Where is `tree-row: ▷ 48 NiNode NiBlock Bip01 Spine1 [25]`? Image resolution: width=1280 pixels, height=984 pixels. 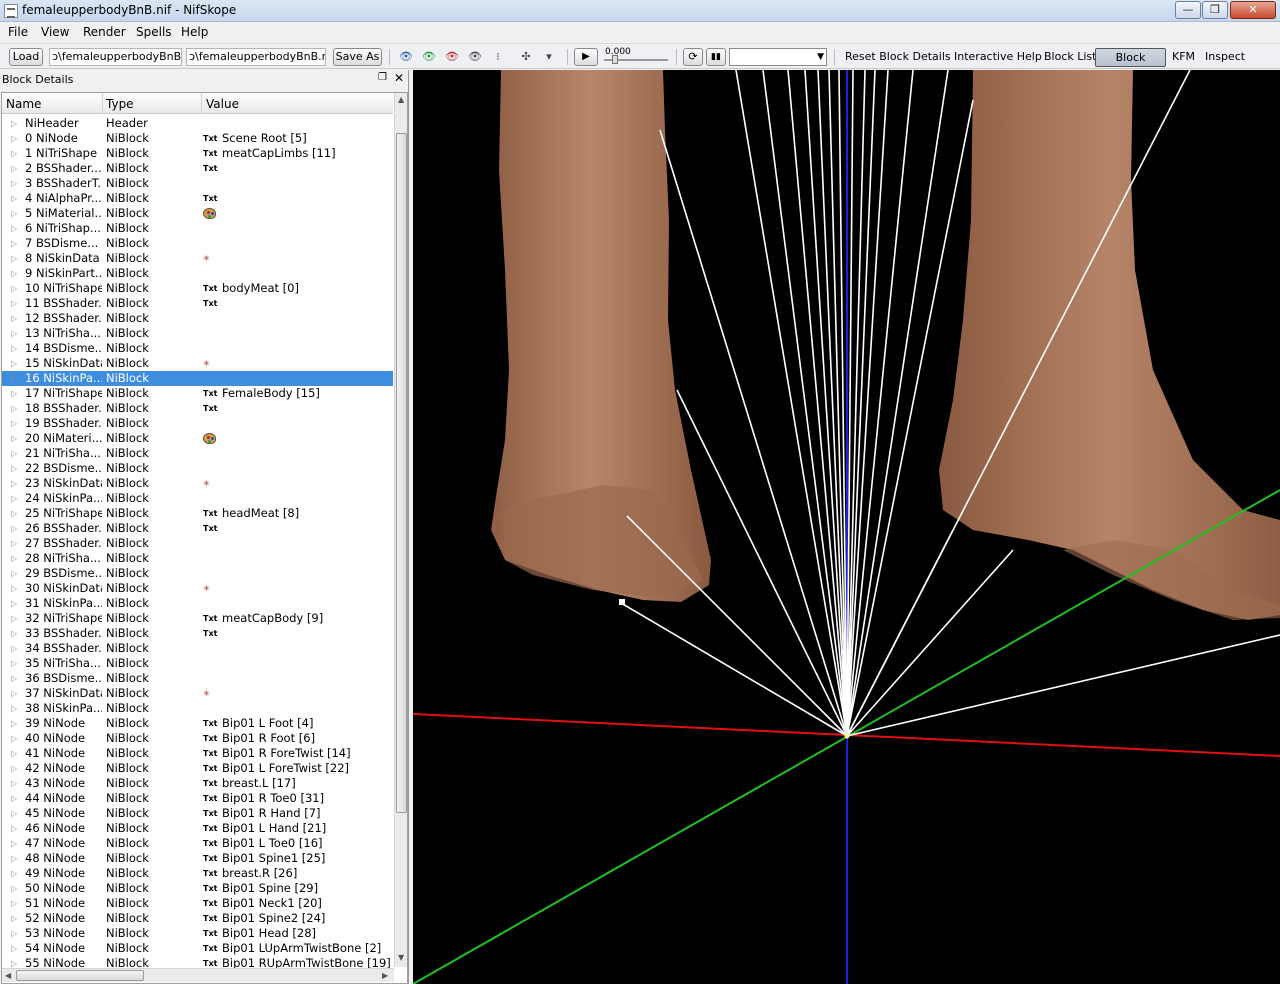
tree-row: ▷ 48 NiNode NiBlock Bip01 Spine1 [25] is located at coordinates (197, 858).